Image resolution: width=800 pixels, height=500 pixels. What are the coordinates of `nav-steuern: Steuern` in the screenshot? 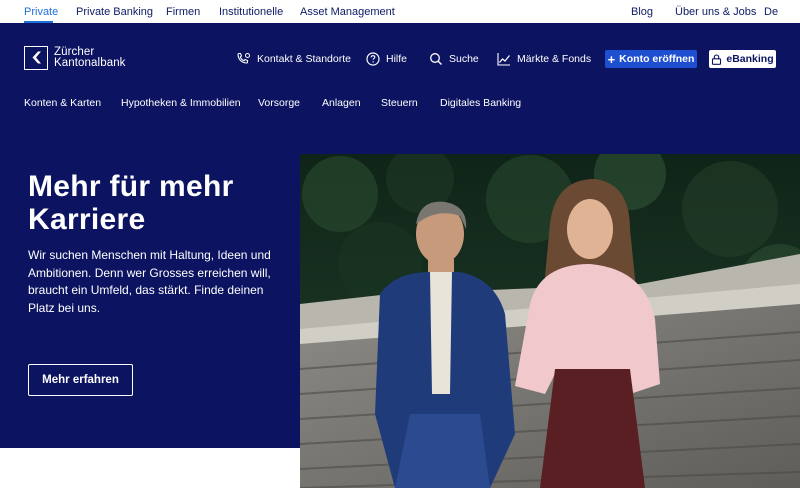 It's located at (399, 104).